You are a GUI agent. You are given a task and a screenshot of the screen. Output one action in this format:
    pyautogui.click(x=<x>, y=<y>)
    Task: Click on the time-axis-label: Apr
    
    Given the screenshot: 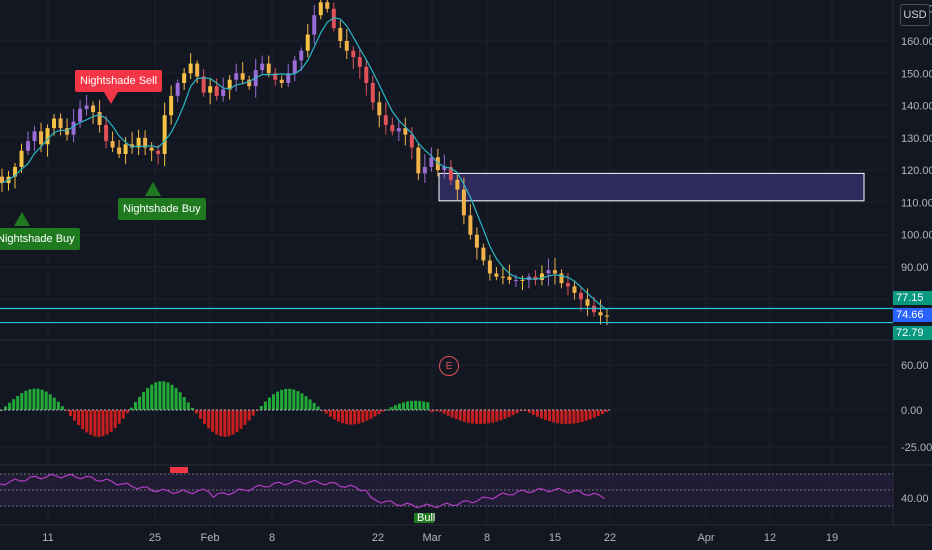 What is the action you would take?
    pyautogui.click(x=705, y=538)
    